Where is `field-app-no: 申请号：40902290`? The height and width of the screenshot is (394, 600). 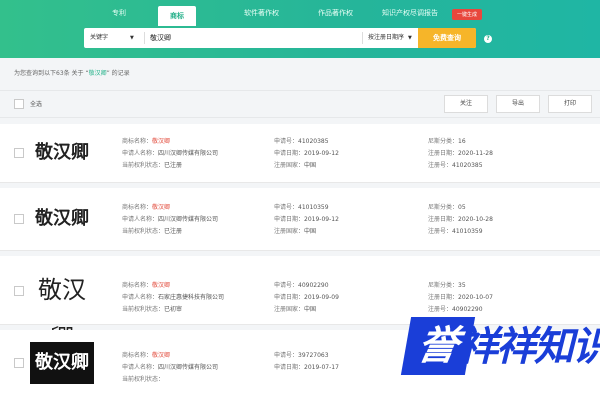 field-app-no: 申请号：40902290 is located at coordinates (301, 285).